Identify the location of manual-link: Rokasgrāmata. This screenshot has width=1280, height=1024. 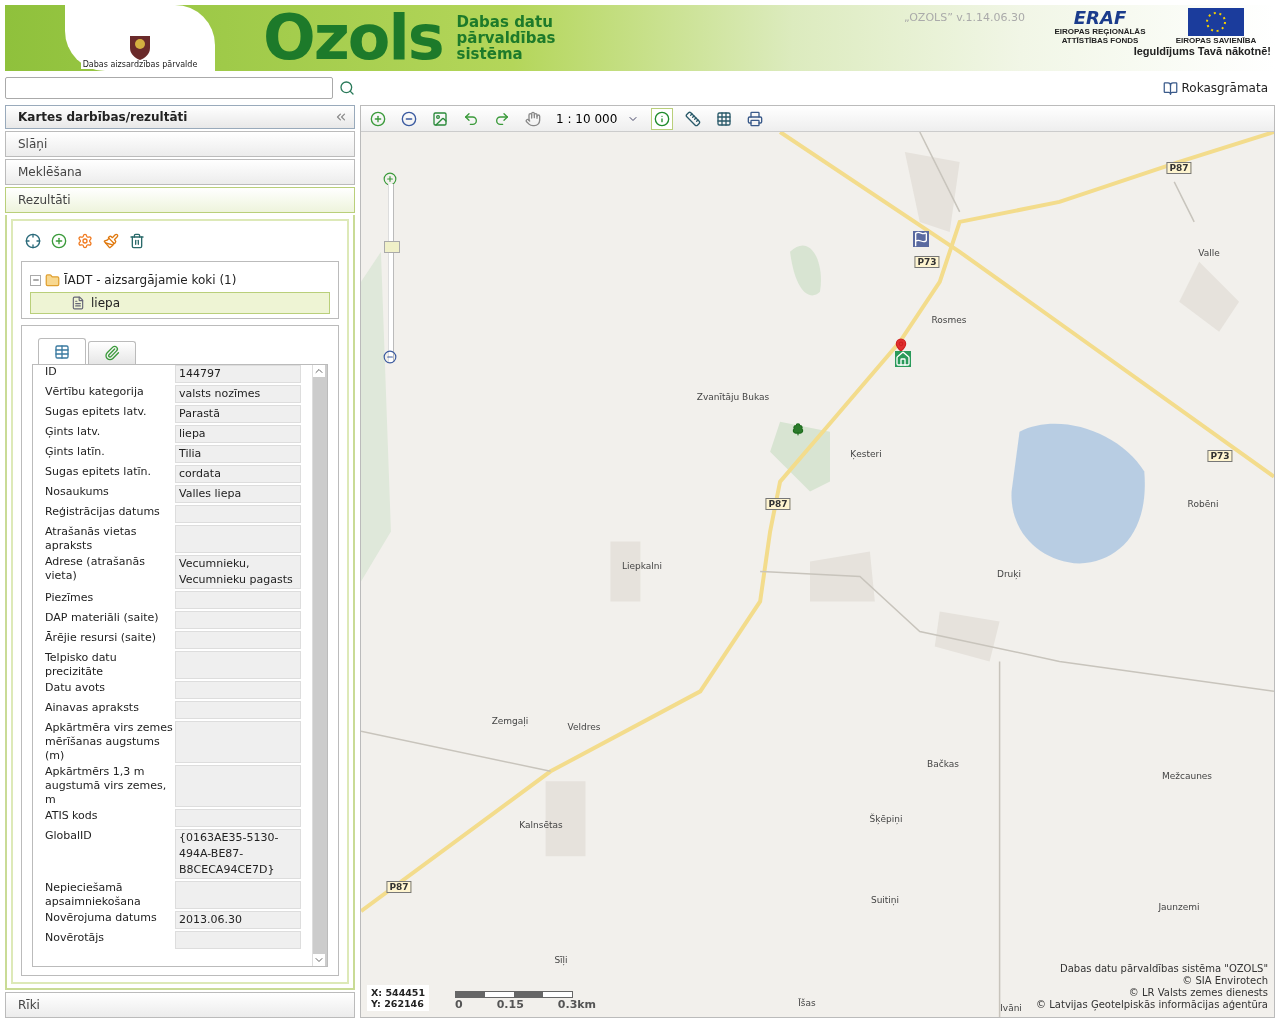
(1215, 88).